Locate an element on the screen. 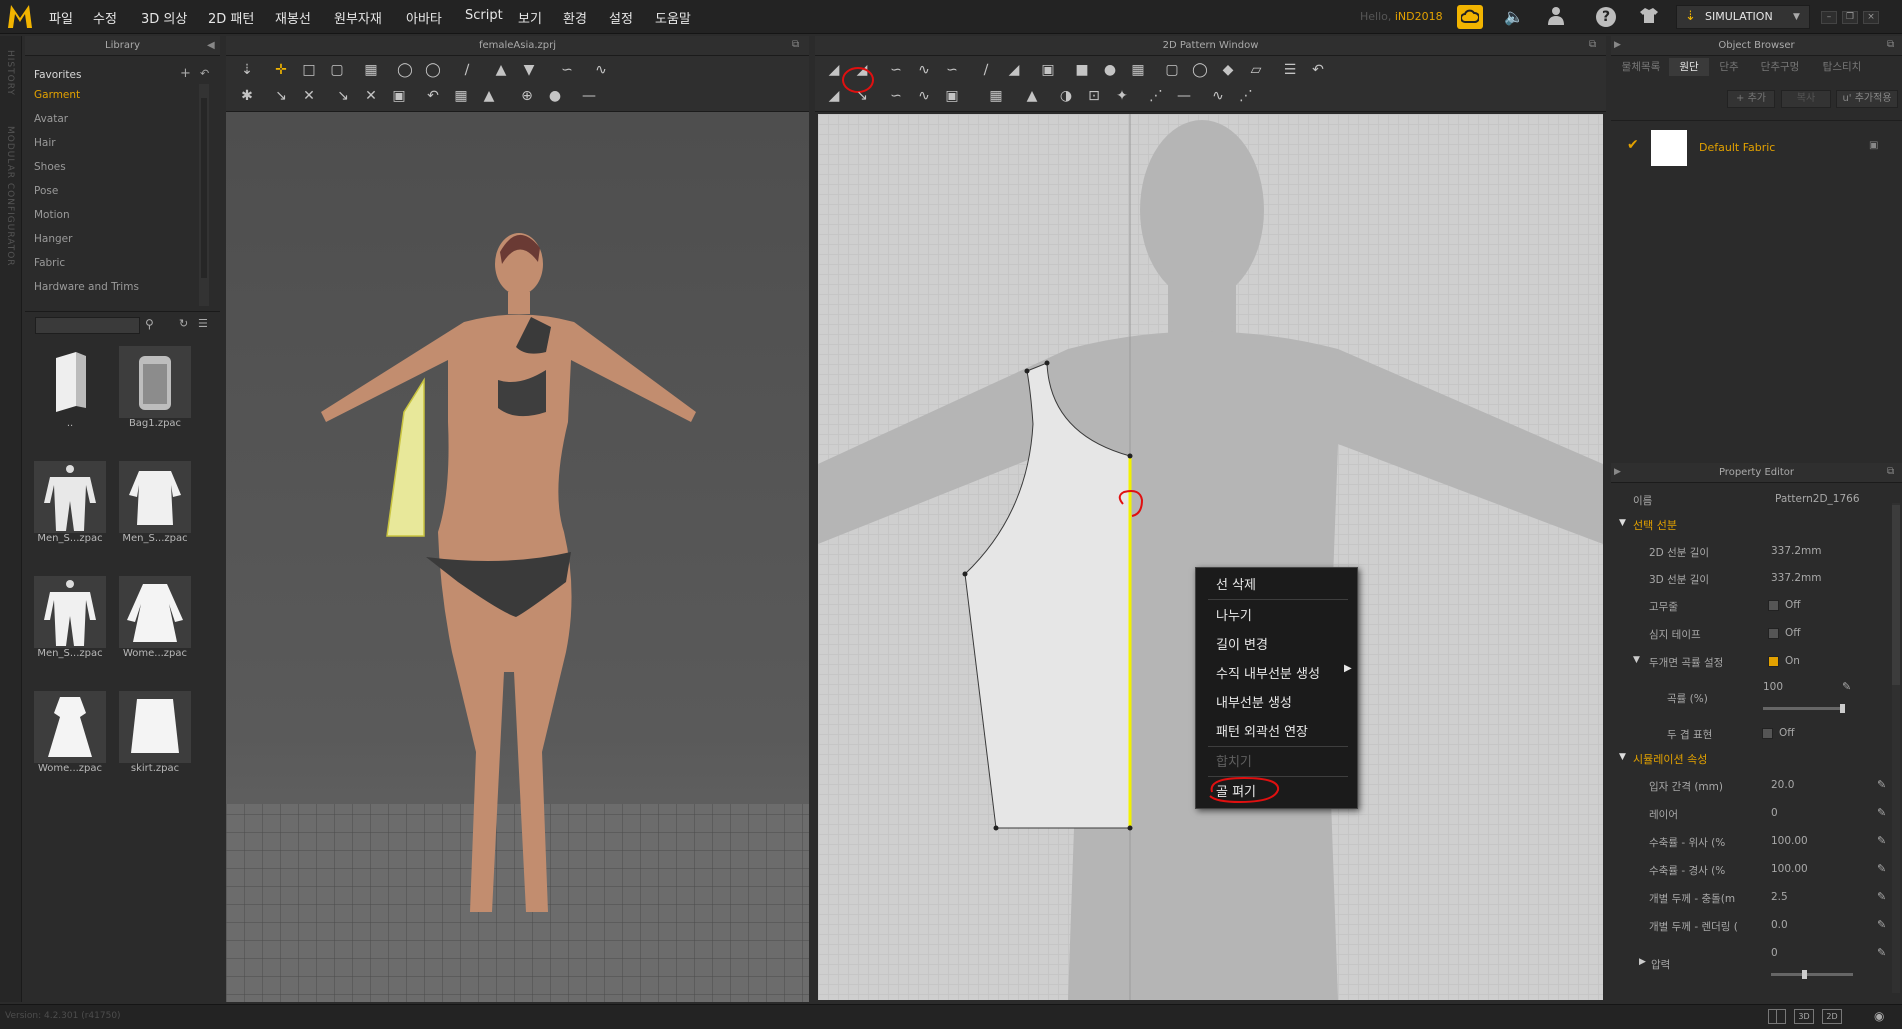  search-icon: ⚲ is located at coordinates (149, 324).